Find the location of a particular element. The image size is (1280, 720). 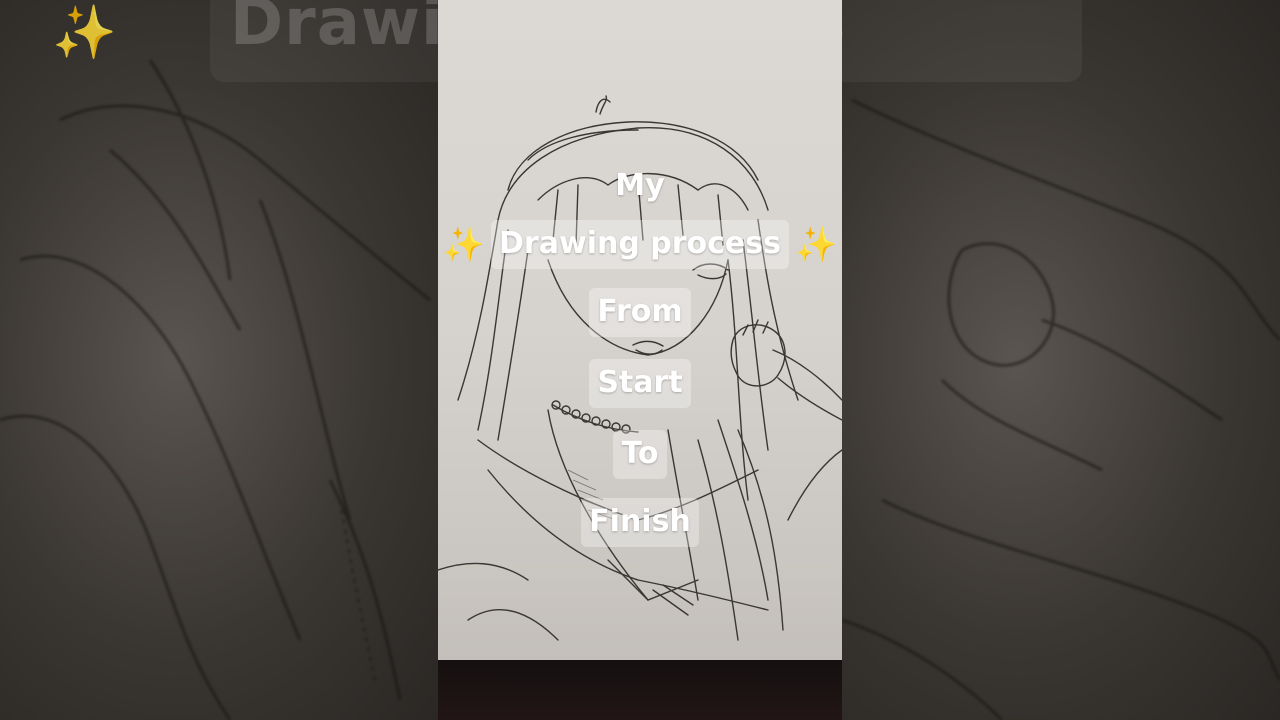

caption-line-2: ✨ Drawing process ✨ is located at coordinates (640, 244).